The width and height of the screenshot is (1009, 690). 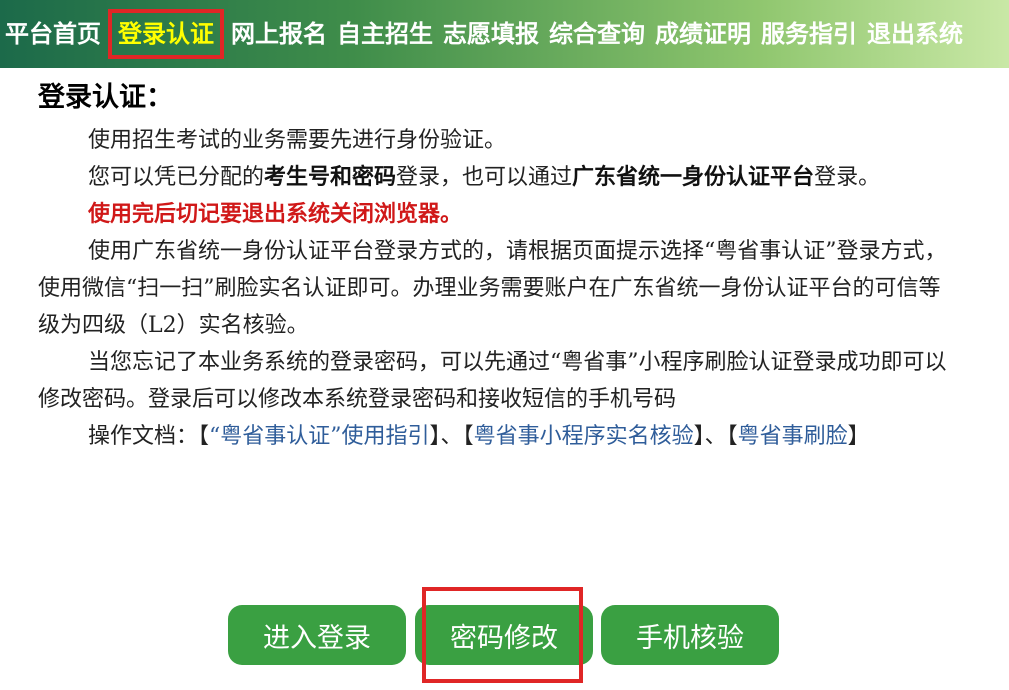 I want to click on nav-item-independent-admission: 自主招生, so click(x=385, y=34).